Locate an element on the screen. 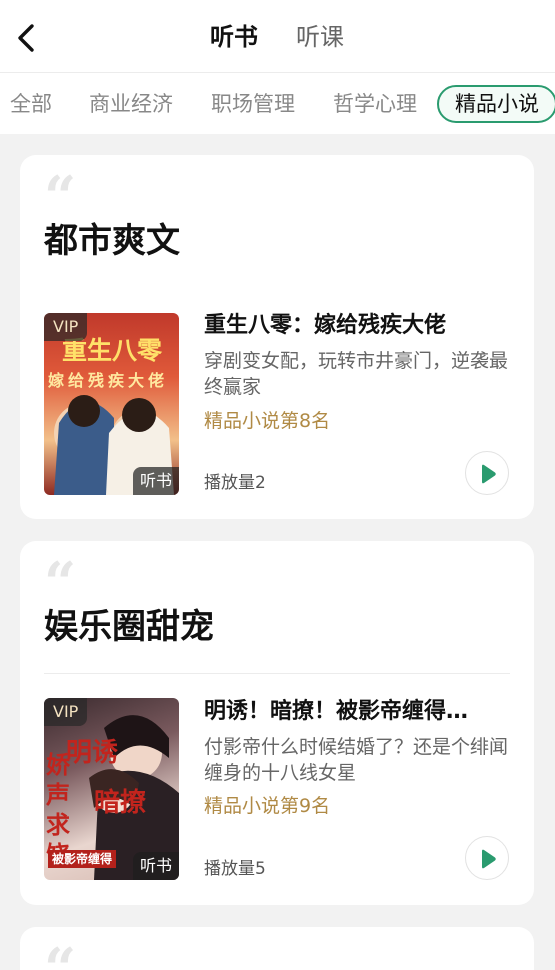 The height and width of the screenshot is (970, 555). book-rank: 精品小说第8名 is located at coordinates (267, 421).